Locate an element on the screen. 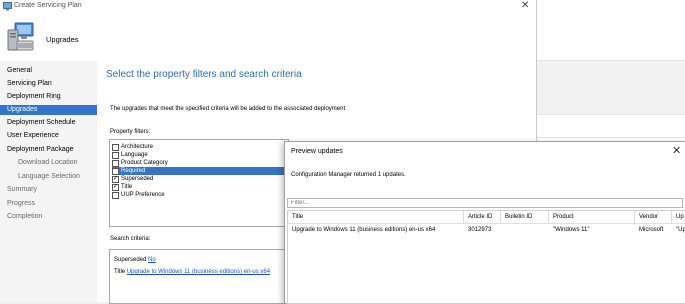 The height and width of the screenshot is (304, 685). nav-item-servicing-plan: Servicing Plan is located at coordinates (48, 84).